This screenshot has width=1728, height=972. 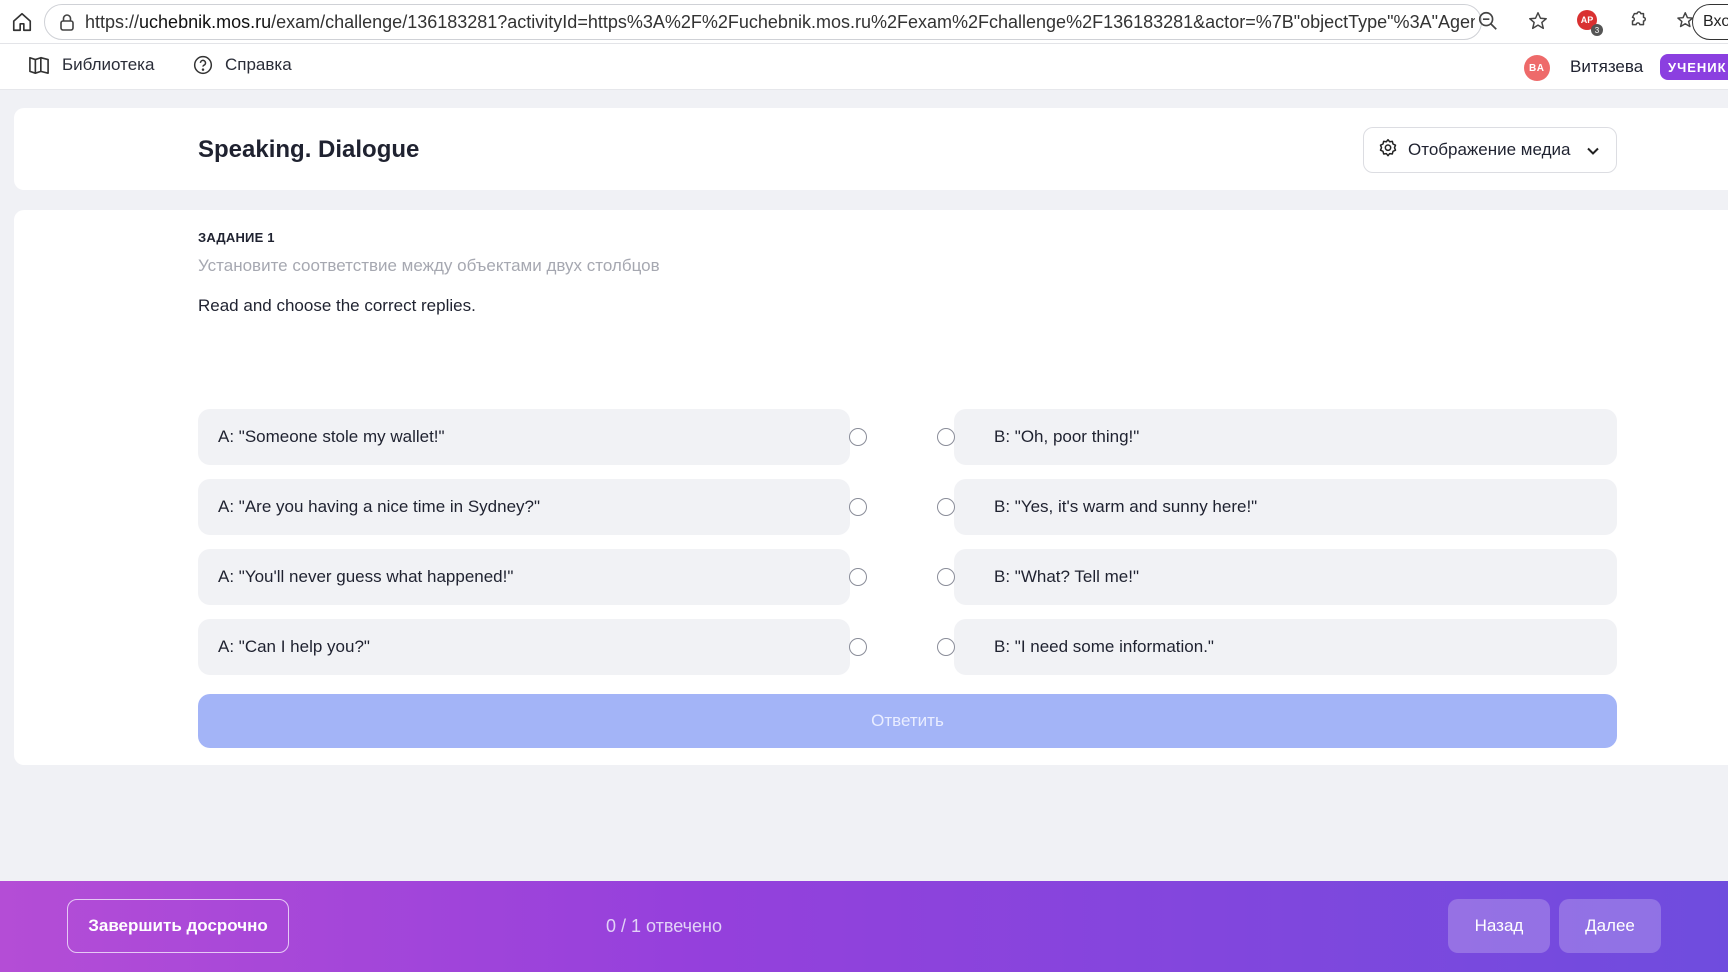 I want to click on left-item-3-connector, so click(x=858, y=577).